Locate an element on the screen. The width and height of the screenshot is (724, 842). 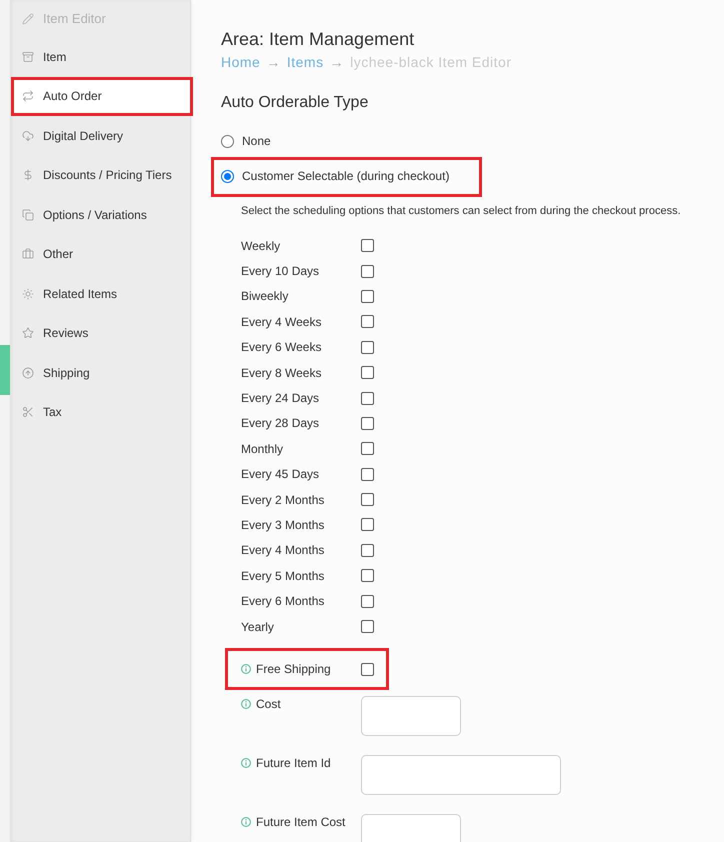
section-heading: Auto Orderable Type is located at coordinates (294, 103).